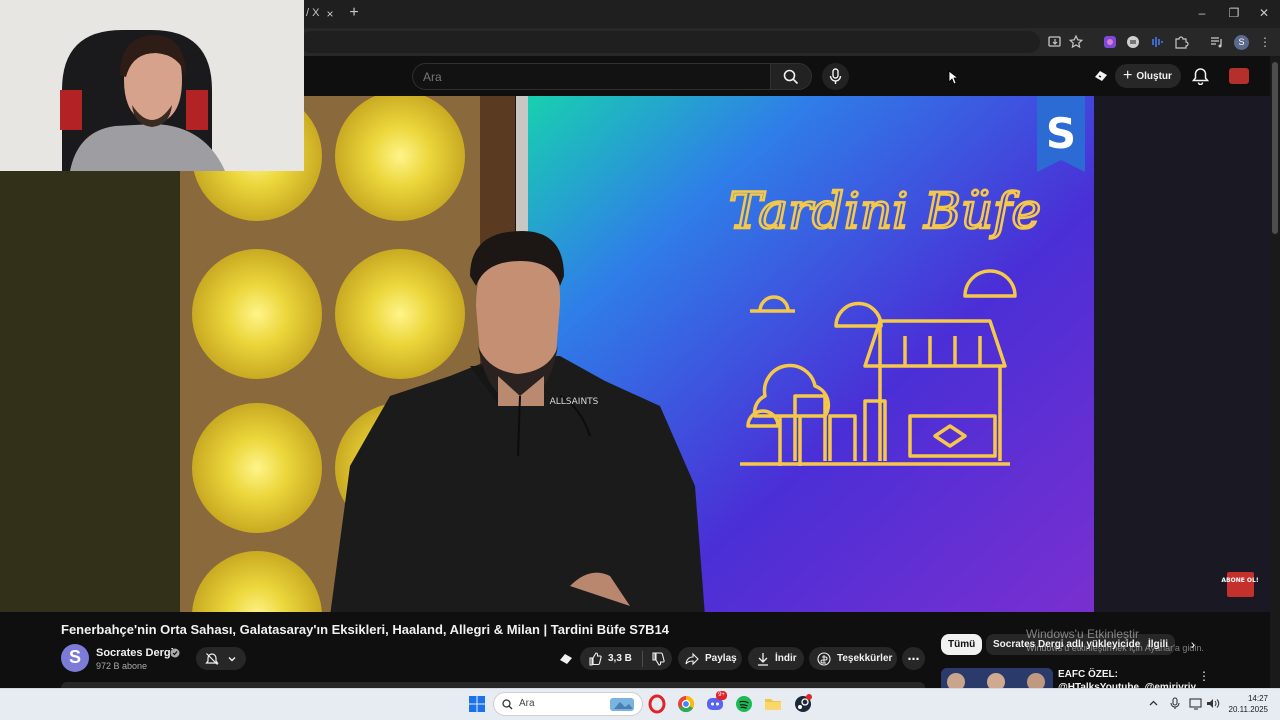  What do you see at coordinates (175, 653) in the screenshot?
I see `verified-badge-icon` at bounding box center [175, 653].